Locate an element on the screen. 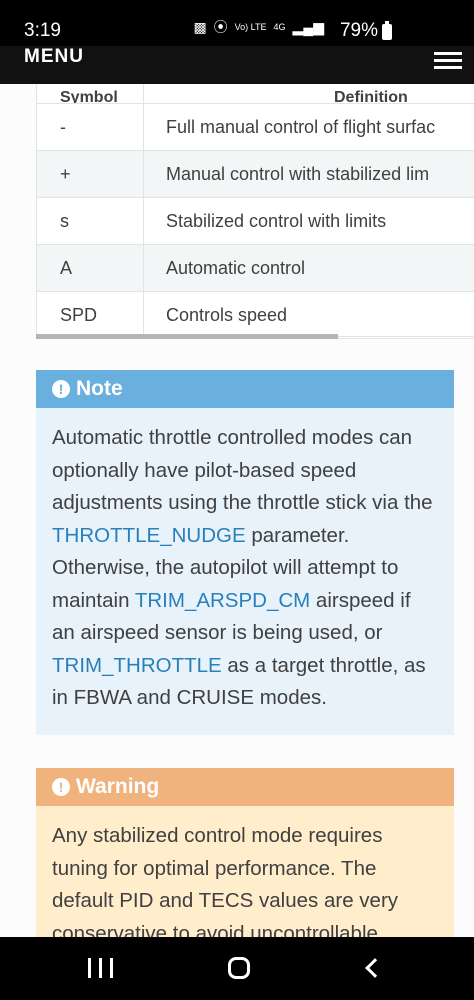  table-cell-definition: Controls speed is located at coordinates (227, 314).